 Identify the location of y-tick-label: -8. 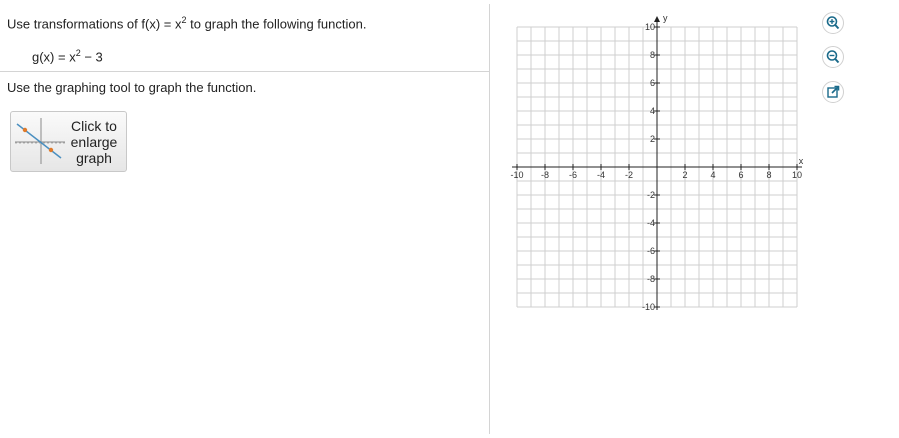
(651, 279).